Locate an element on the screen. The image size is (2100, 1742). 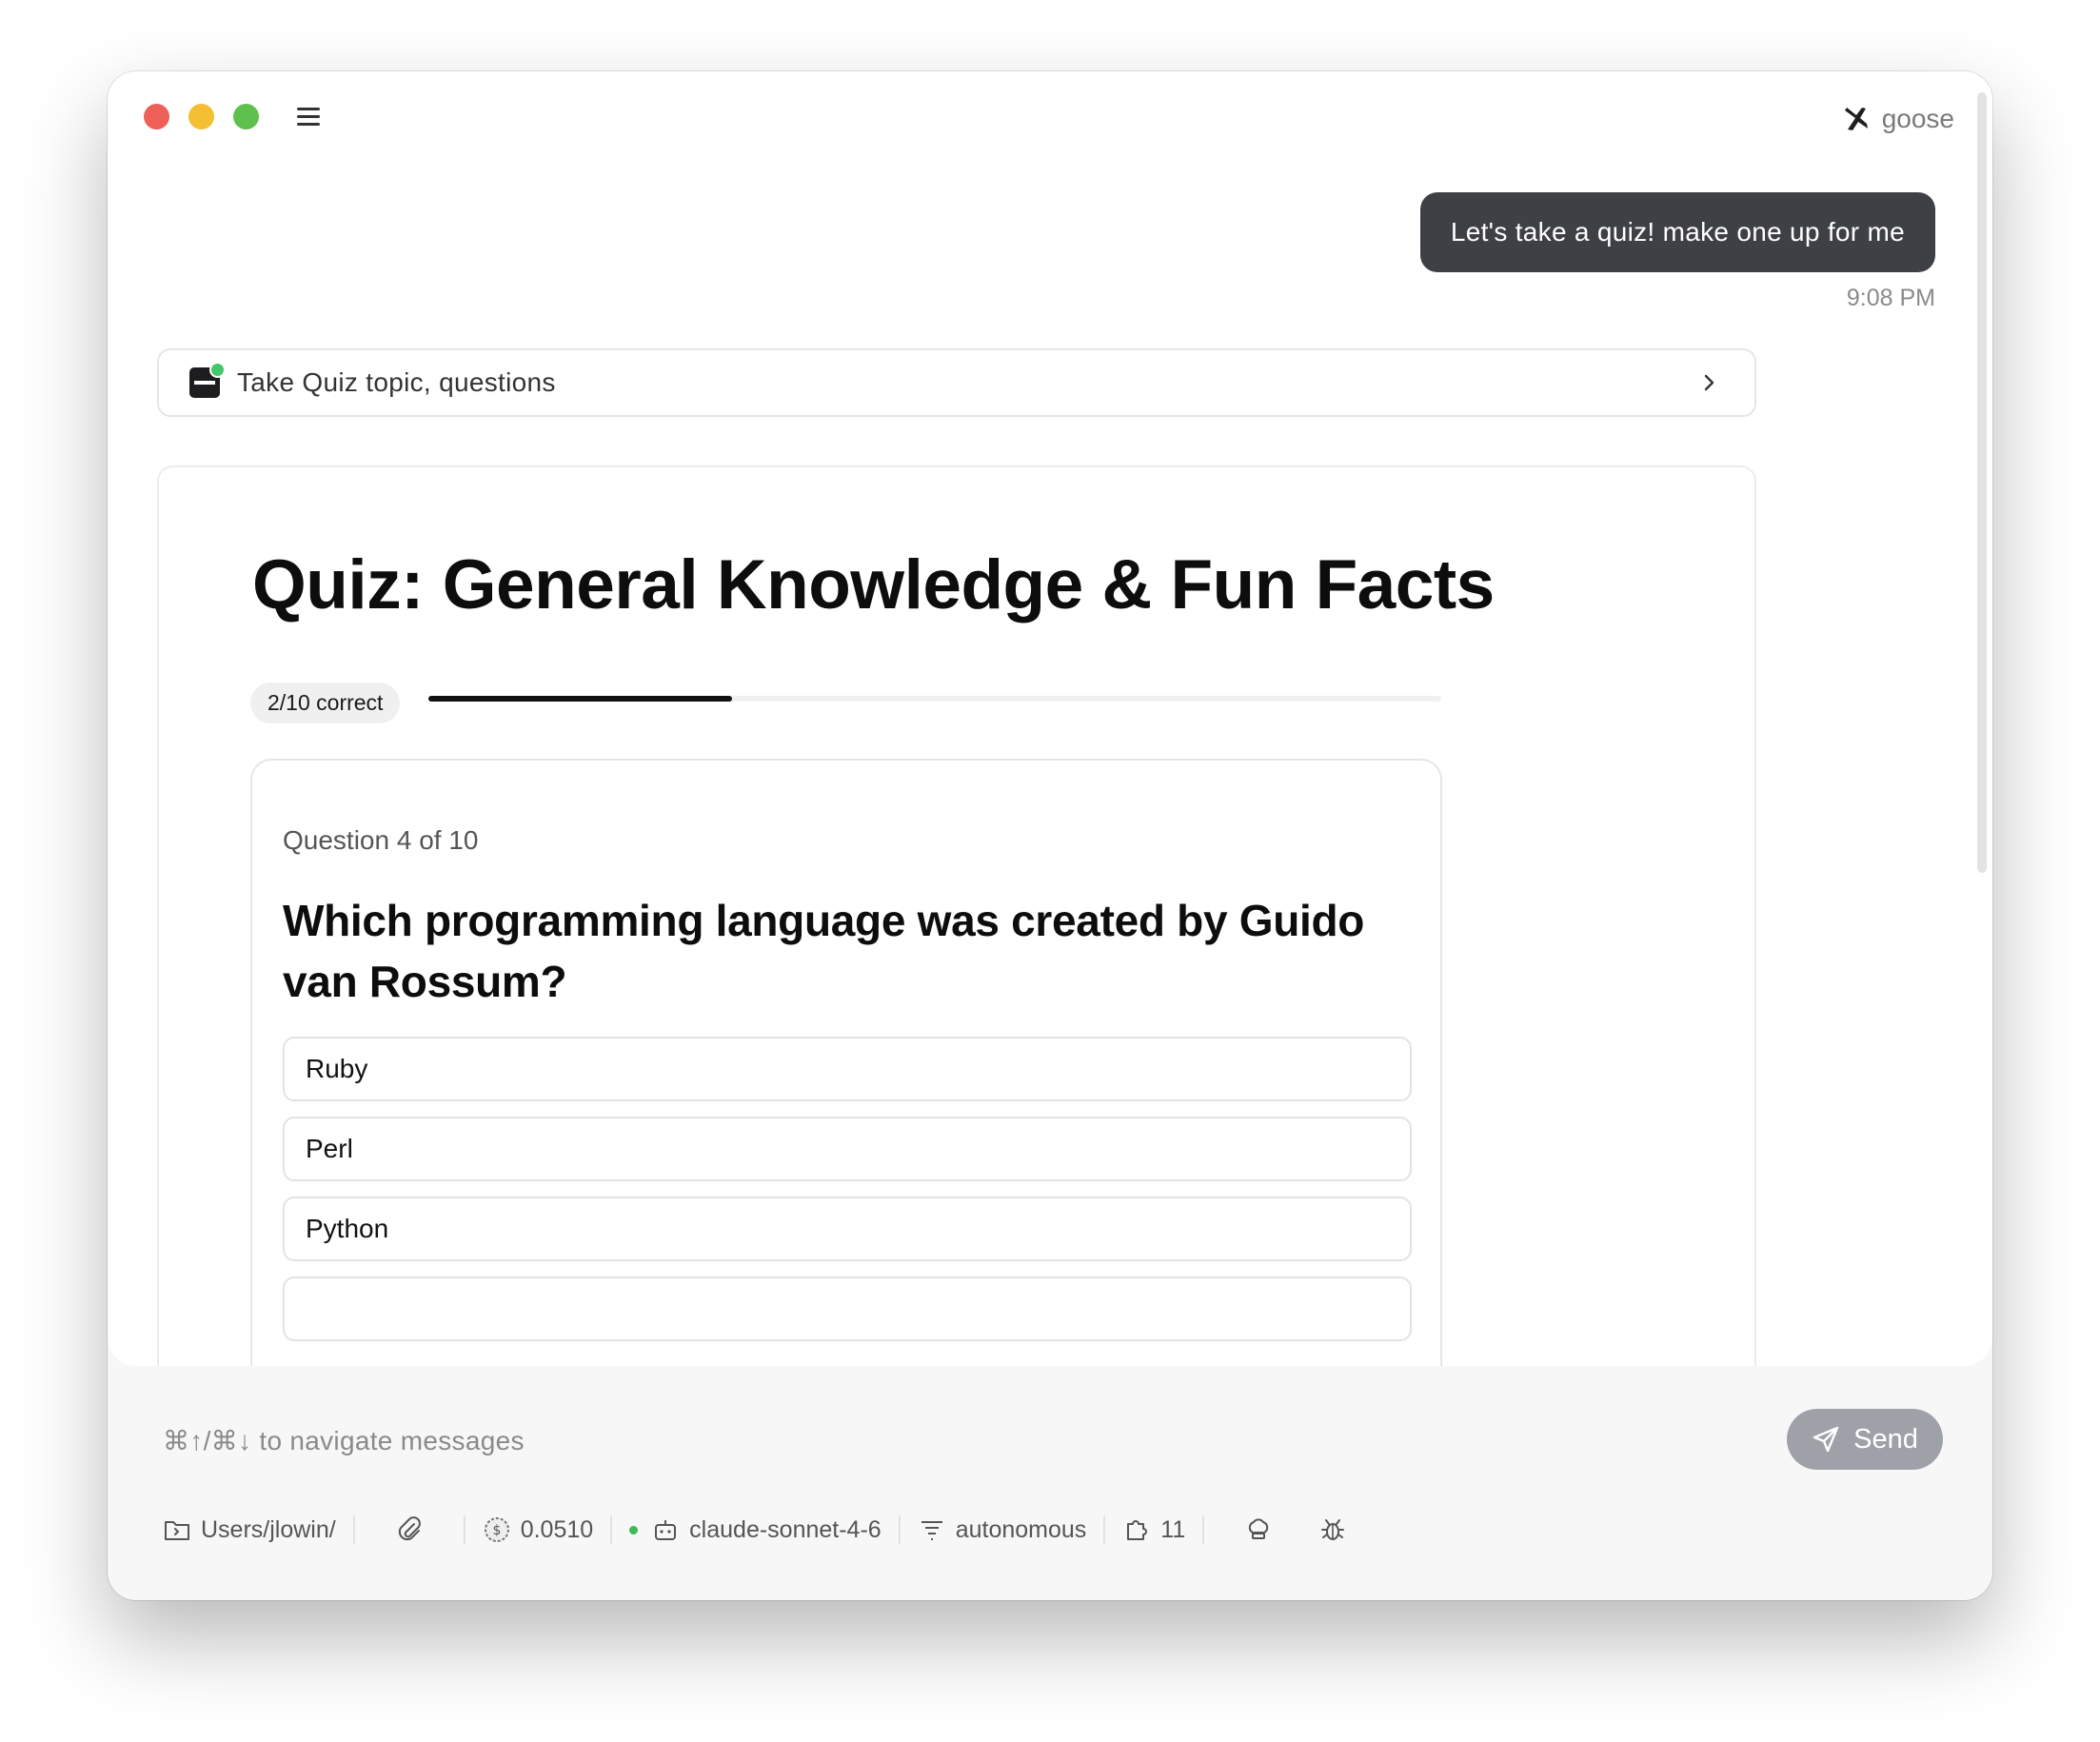
tool-call-label: Take Quiz topic, questions is located at coordinates (397, 382).